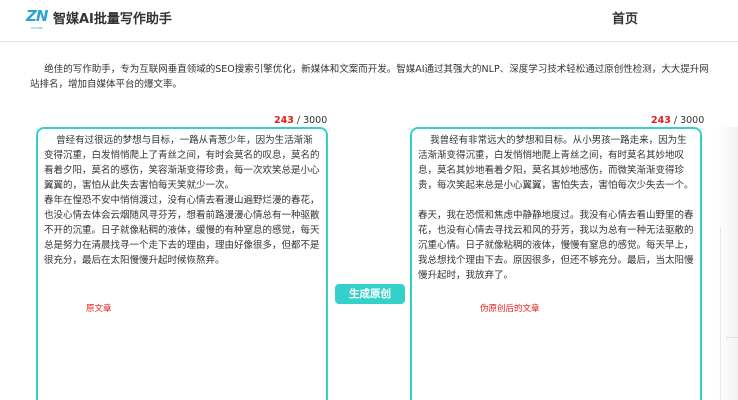 This screenshot has height=400, width=738. I want to click on left-char-max: 3000, so click(315, 120).